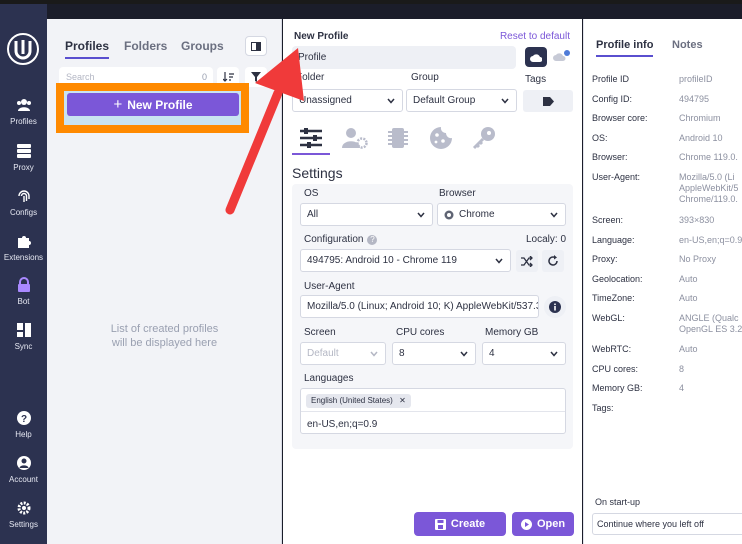 The height and width of the screenshot is (544, 742). I want to click on info-key: CPU cores:, so click(615, 369).